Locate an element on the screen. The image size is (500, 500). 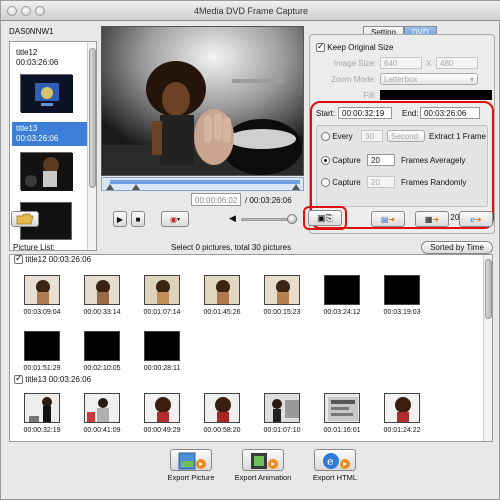
window-title: 4Media DVD Frame Capture is located at coordinates (251, 11).